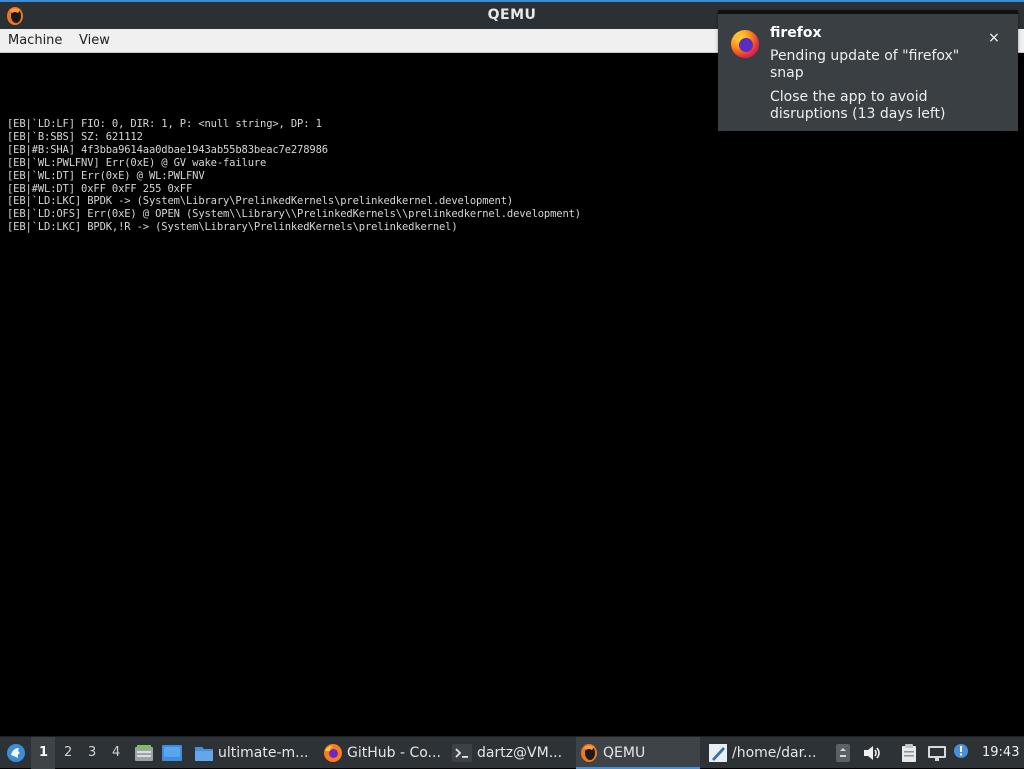  I want to click on workspace-4: 4, so click(116, 752).